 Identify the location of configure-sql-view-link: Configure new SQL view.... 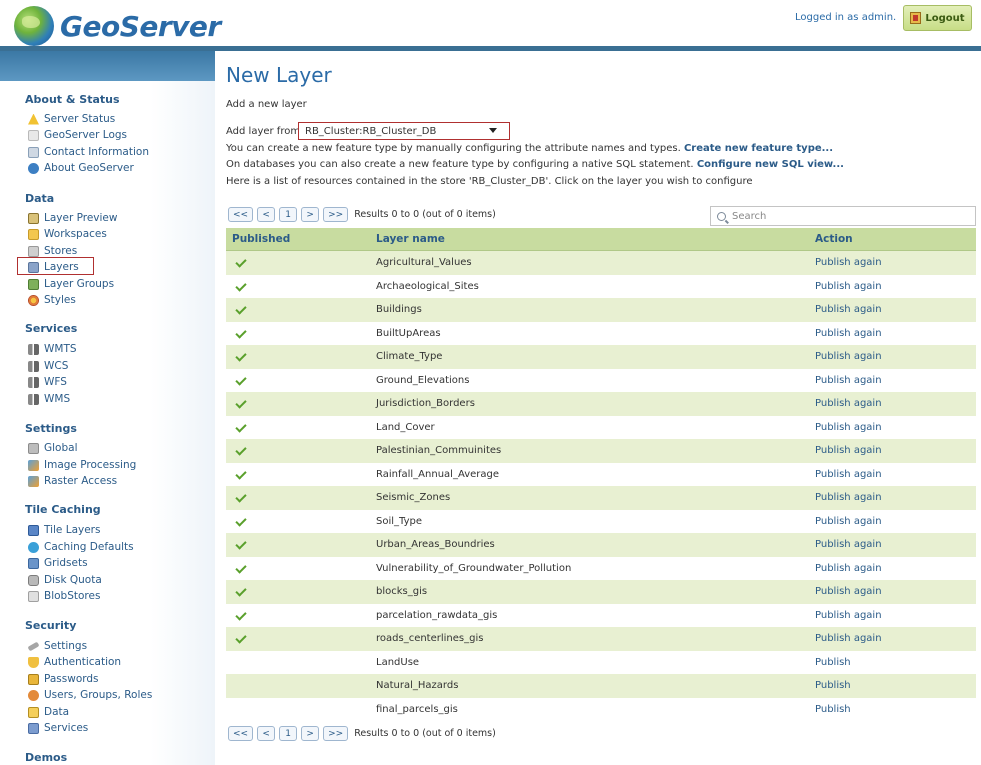
(770, 164).